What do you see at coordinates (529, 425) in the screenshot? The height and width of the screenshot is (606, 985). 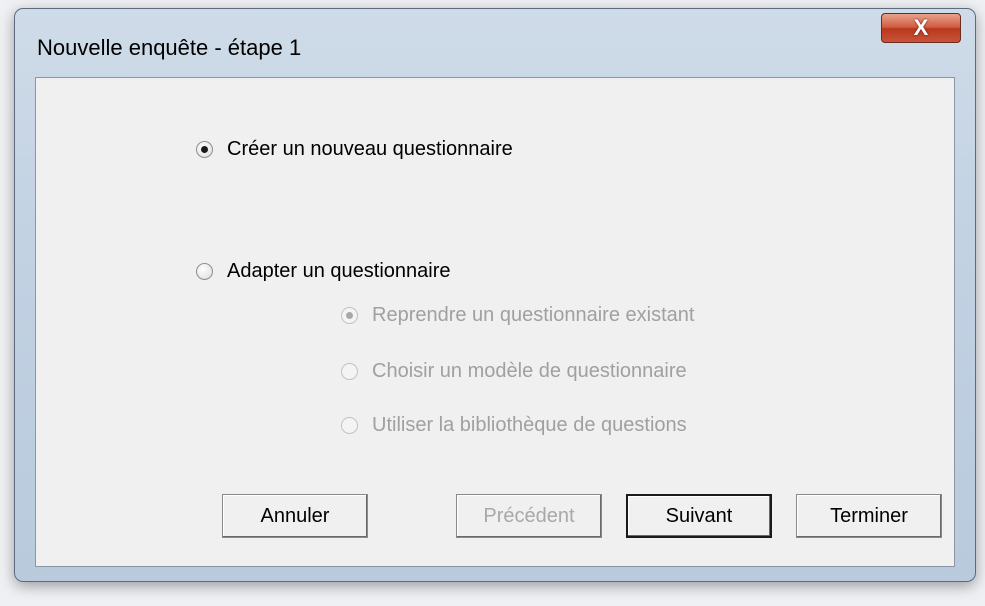 I see `radio-question-library-label: Utiliser la bibliothèque de questions` at bounding box center [529, 425].